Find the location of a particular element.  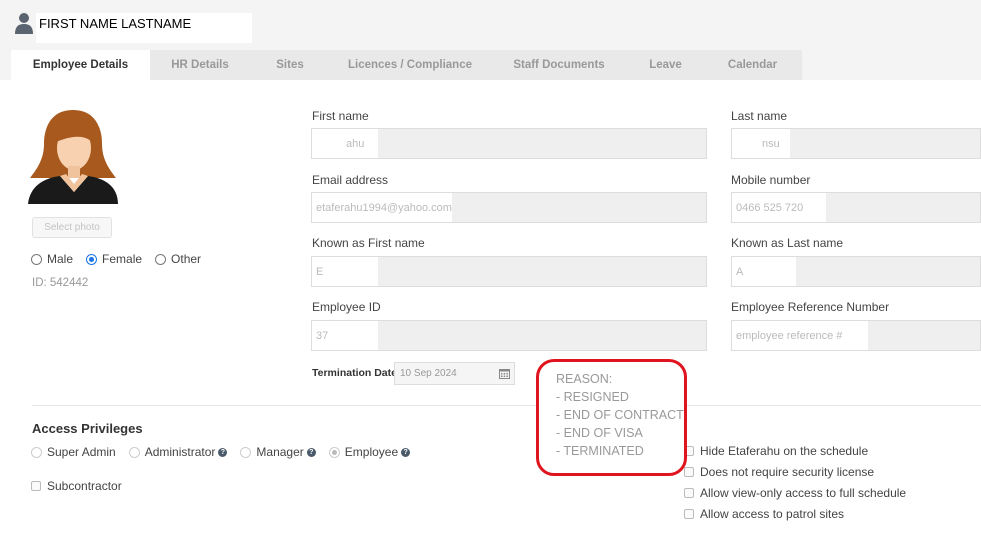

tab-employee-details: Employee Details is located at coordinates (80, 65).